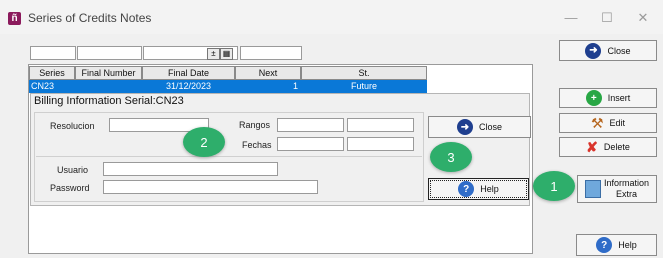  Describe the element at coordinates (108, 73) in the screenshot. I see `column-header-final-number: Final Number` at that location.